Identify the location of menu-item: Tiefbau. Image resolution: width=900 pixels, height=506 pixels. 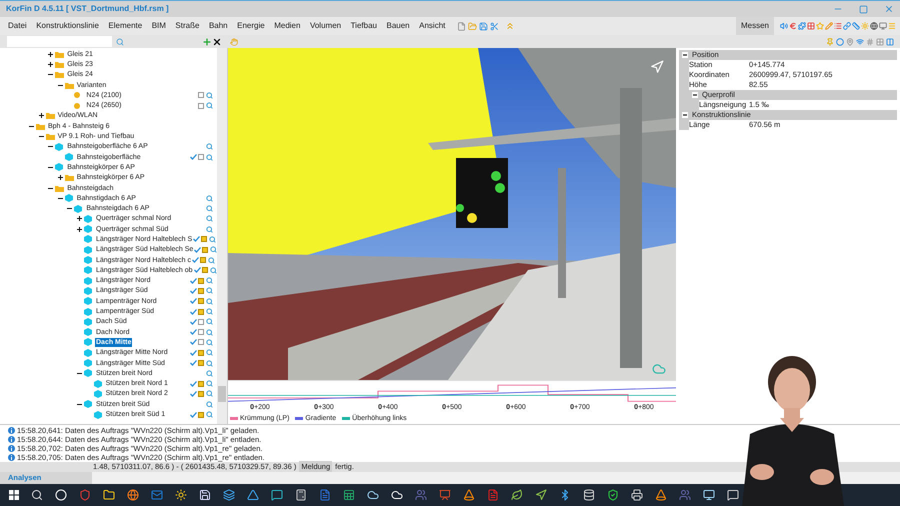
(363, 26).